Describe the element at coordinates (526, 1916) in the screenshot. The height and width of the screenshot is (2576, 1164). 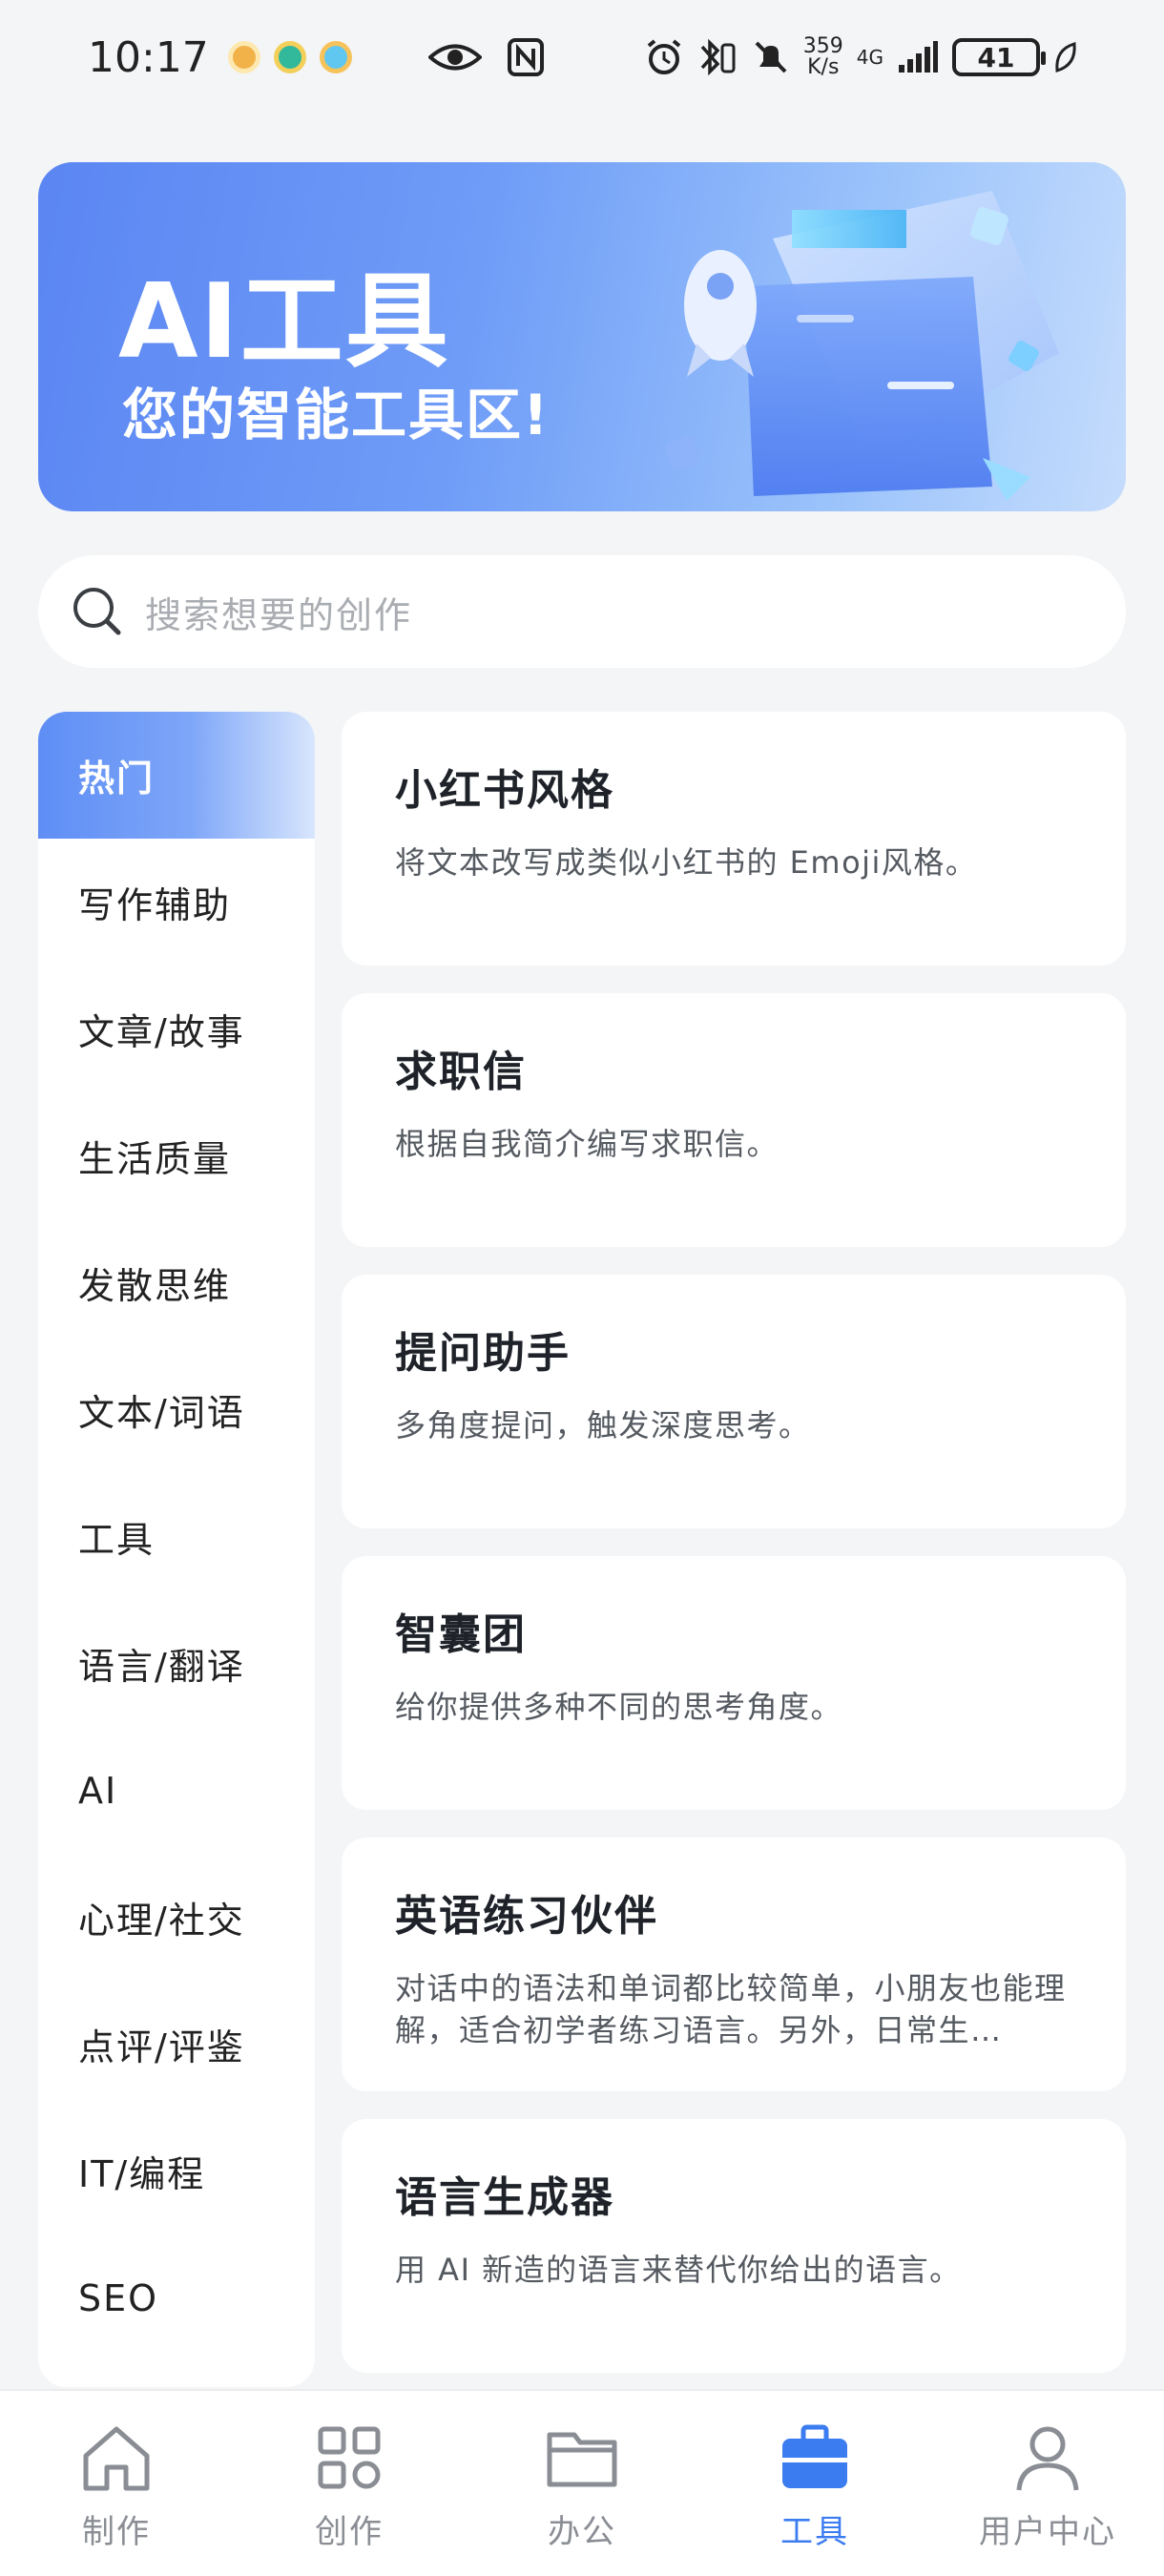
I see `tool-card-title: 英语练习伙伴` at that location.